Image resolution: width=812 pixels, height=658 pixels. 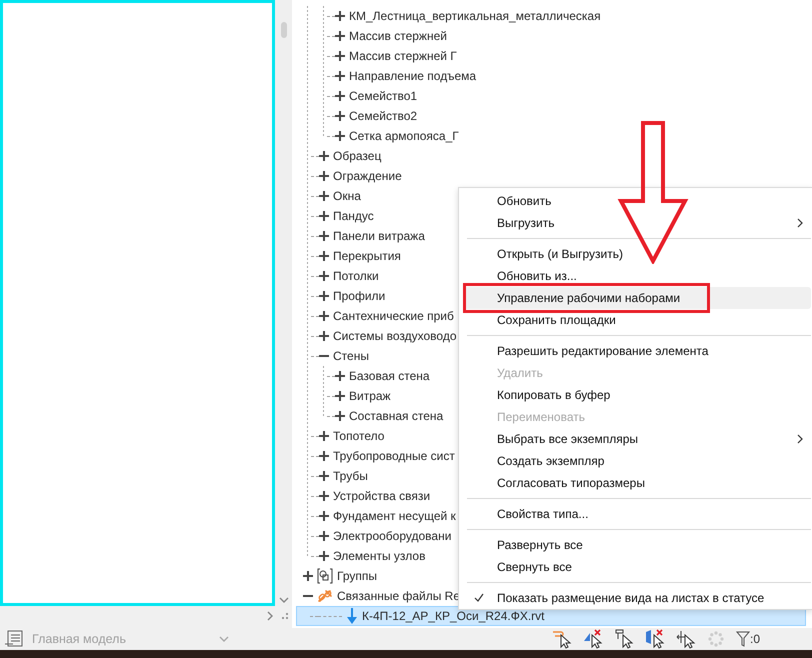 I want to click on tree-item-label: Образец, so click(x=357, y=156).